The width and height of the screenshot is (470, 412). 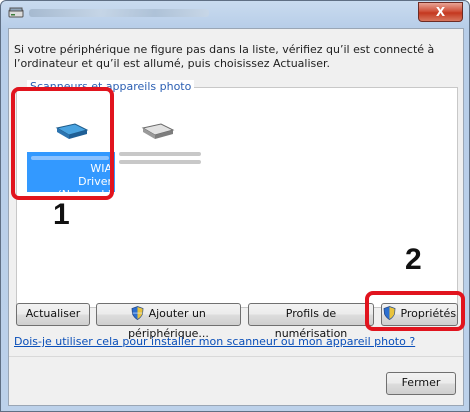 I want to click on annotation-number-2: 2, so click(x=413, y=259).